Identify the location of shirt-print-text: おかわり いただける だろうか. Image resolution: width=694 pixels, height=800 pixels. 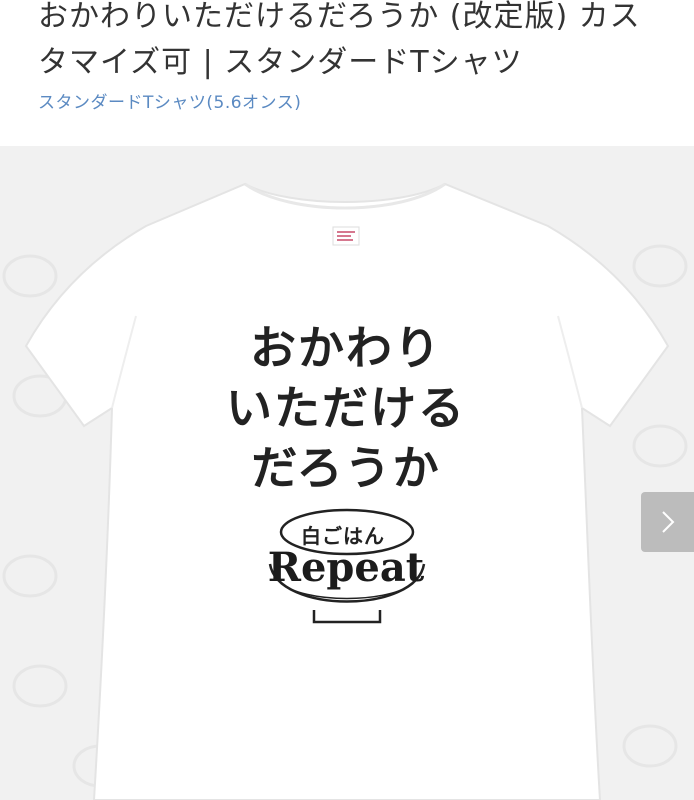
(346, 408).